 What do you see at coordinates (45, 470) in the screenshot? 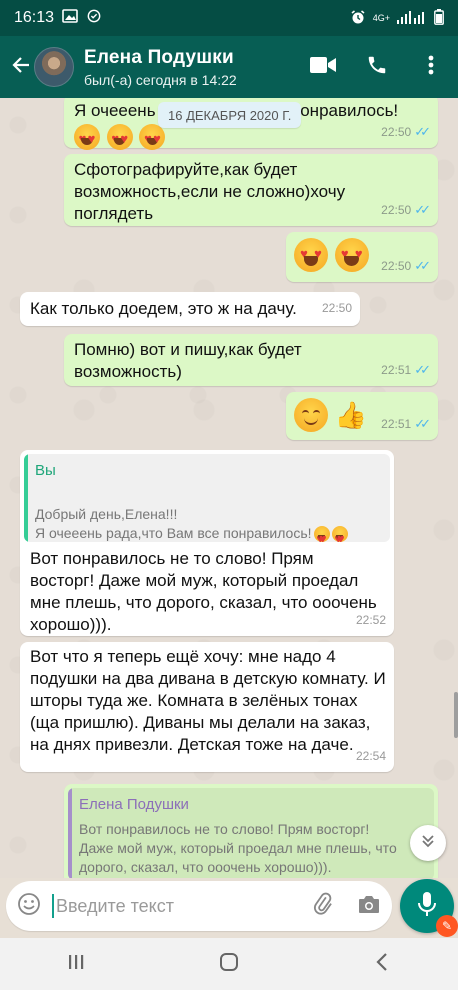
I see `quote-author: Вы` at bounding box center [45, 470].